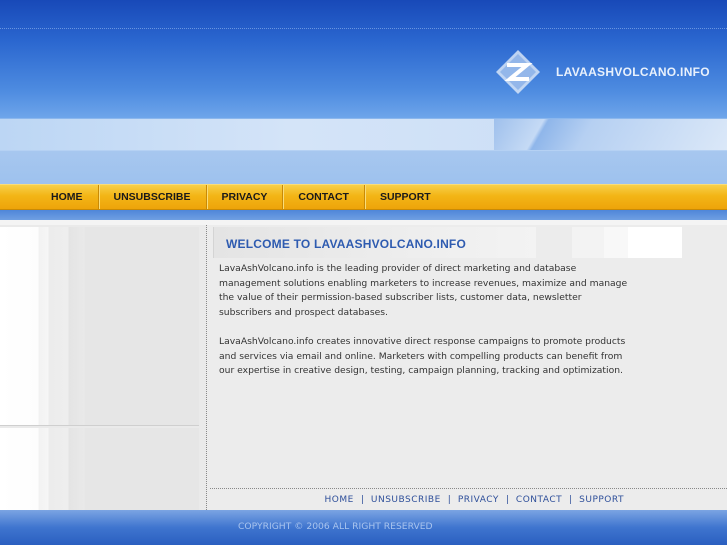 This screenshot has height=545, width=727. Describe the element at coordinates (67, 197) in the screenshot. I see `nav-item-home: HOME` at that location.